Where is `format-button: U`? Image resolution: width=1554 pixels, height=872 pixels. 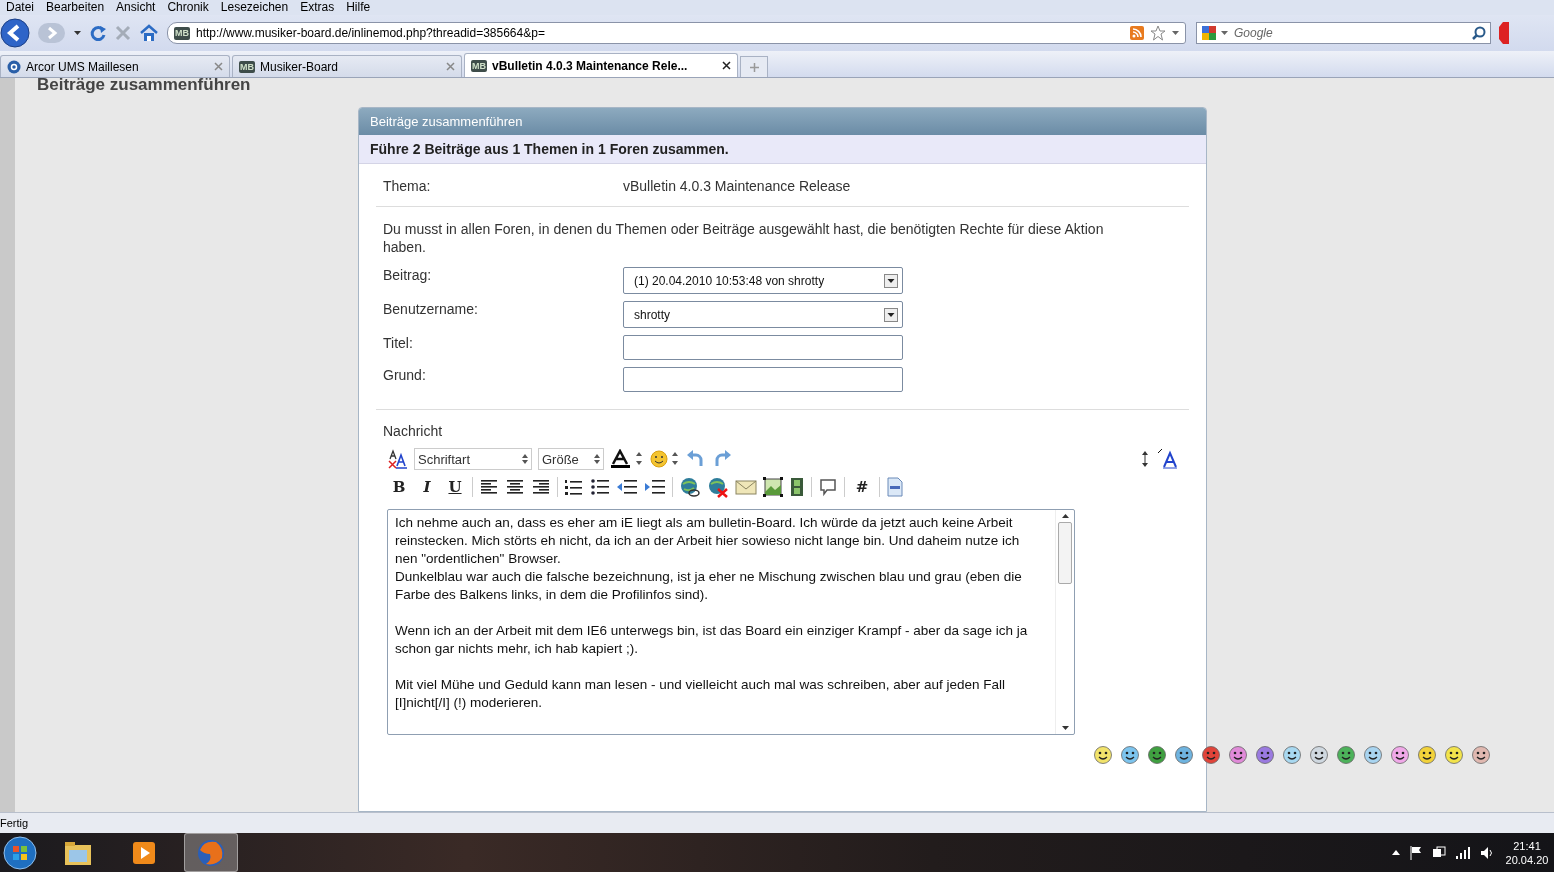
format-button: U is located at coordinates (455, 487).